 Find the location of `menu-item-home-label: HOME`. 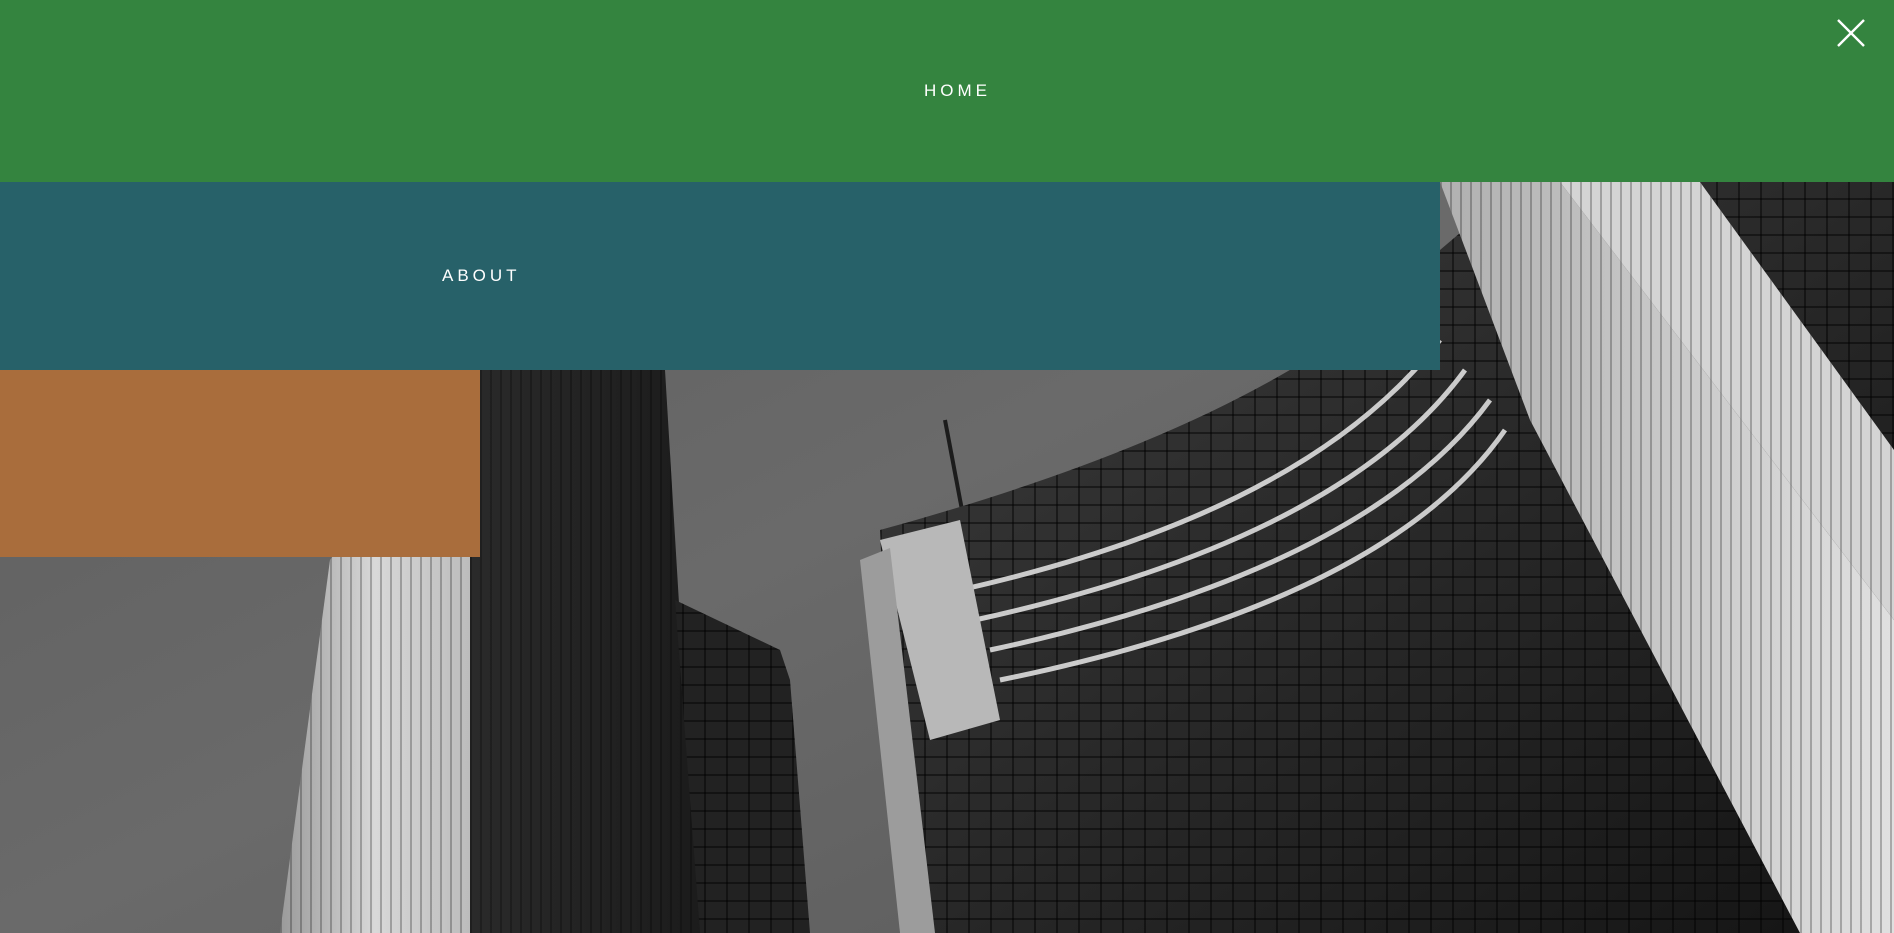

menu-item-home-label: HOME is located at coordinates (957, 90).